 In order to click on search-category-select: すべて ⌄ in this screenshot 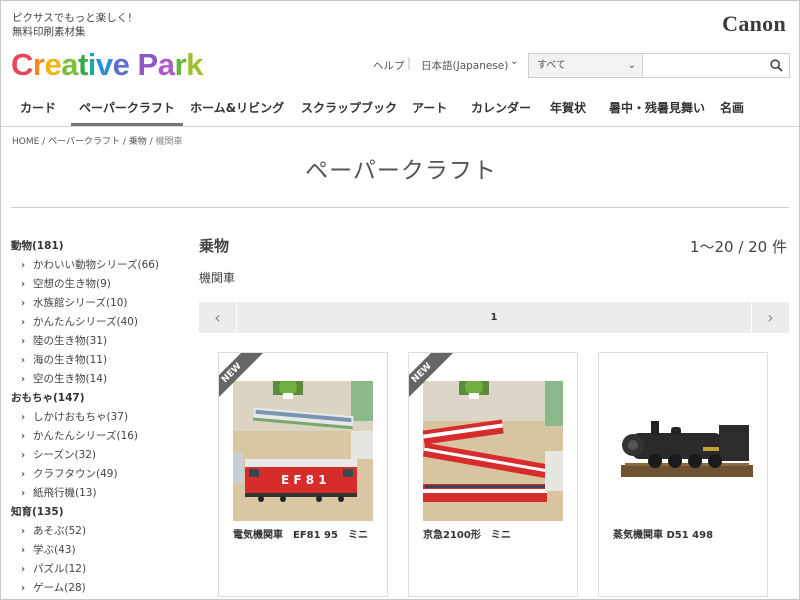, I will do `click(586, 65)`.